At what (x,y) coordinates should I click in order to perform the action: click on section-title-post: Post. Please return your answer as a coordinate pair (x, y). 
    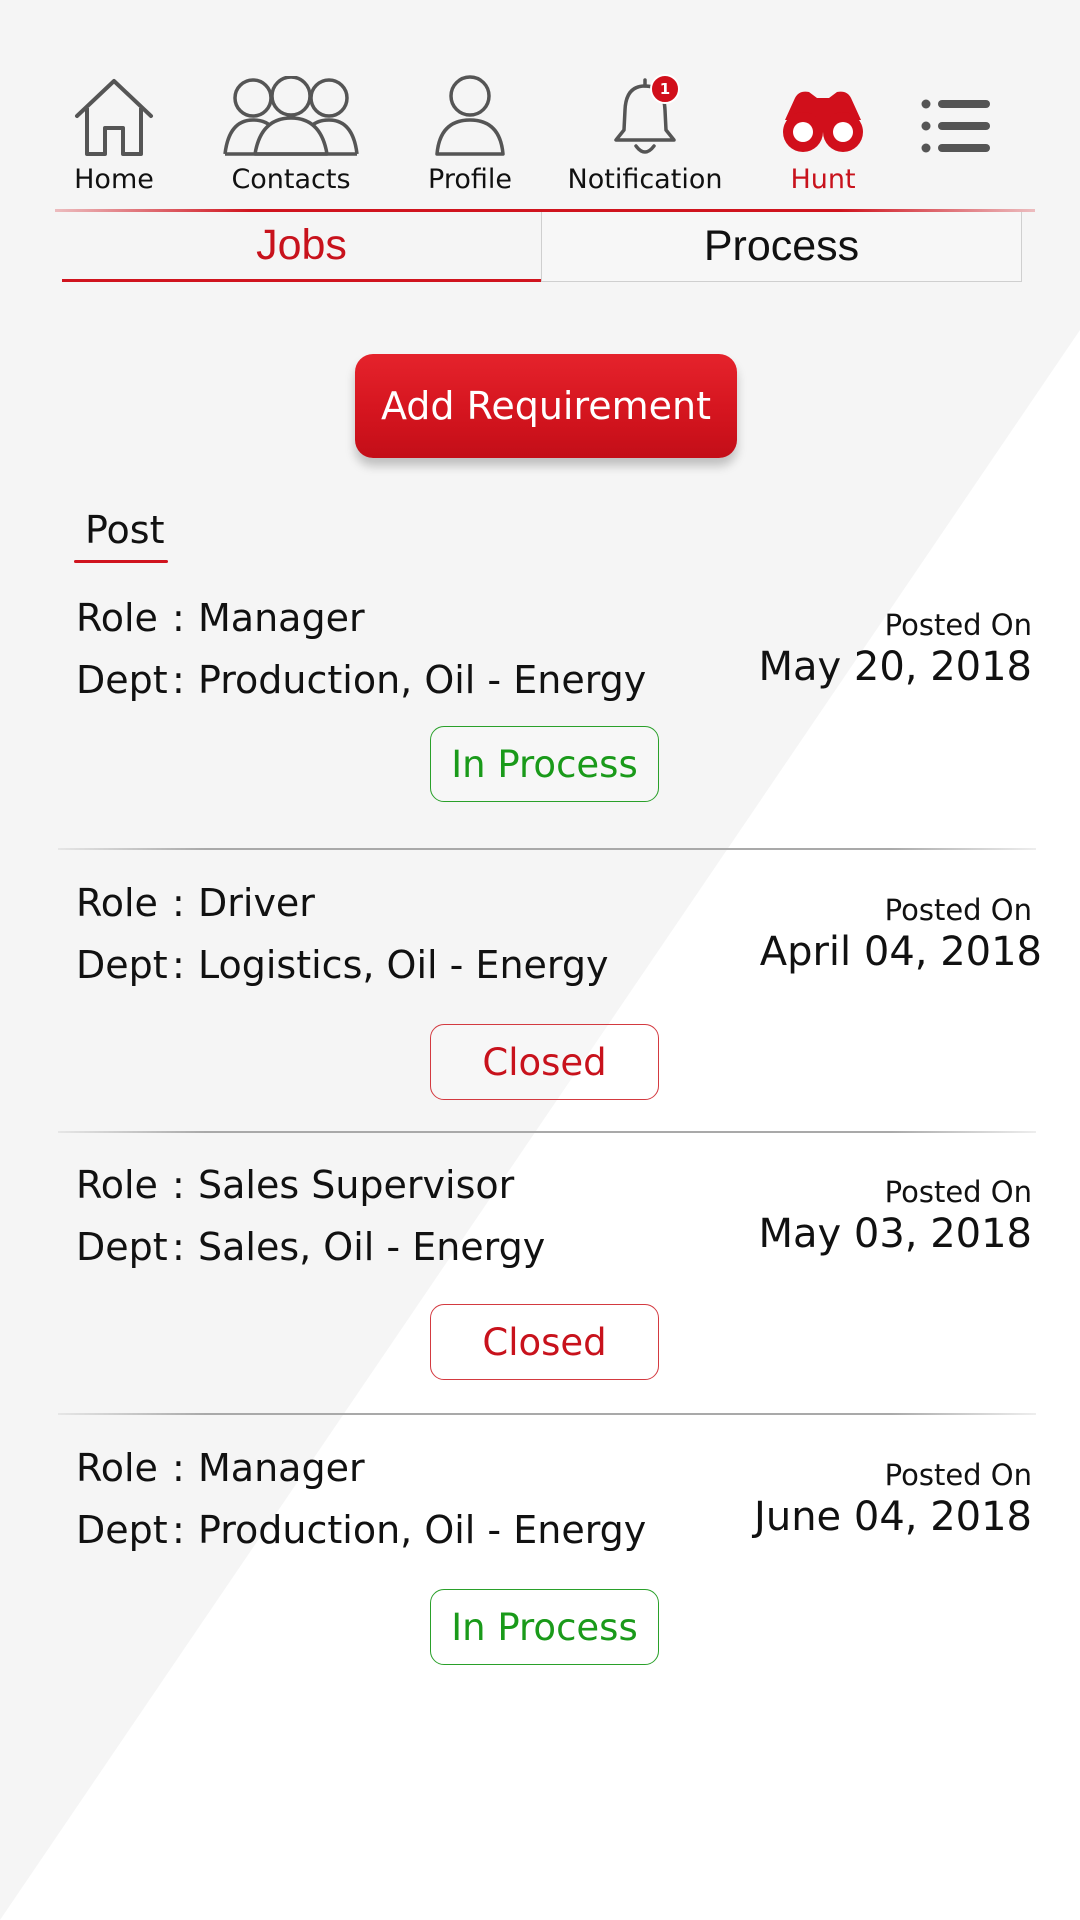
    Looking at the image, I should click on (125, 530).